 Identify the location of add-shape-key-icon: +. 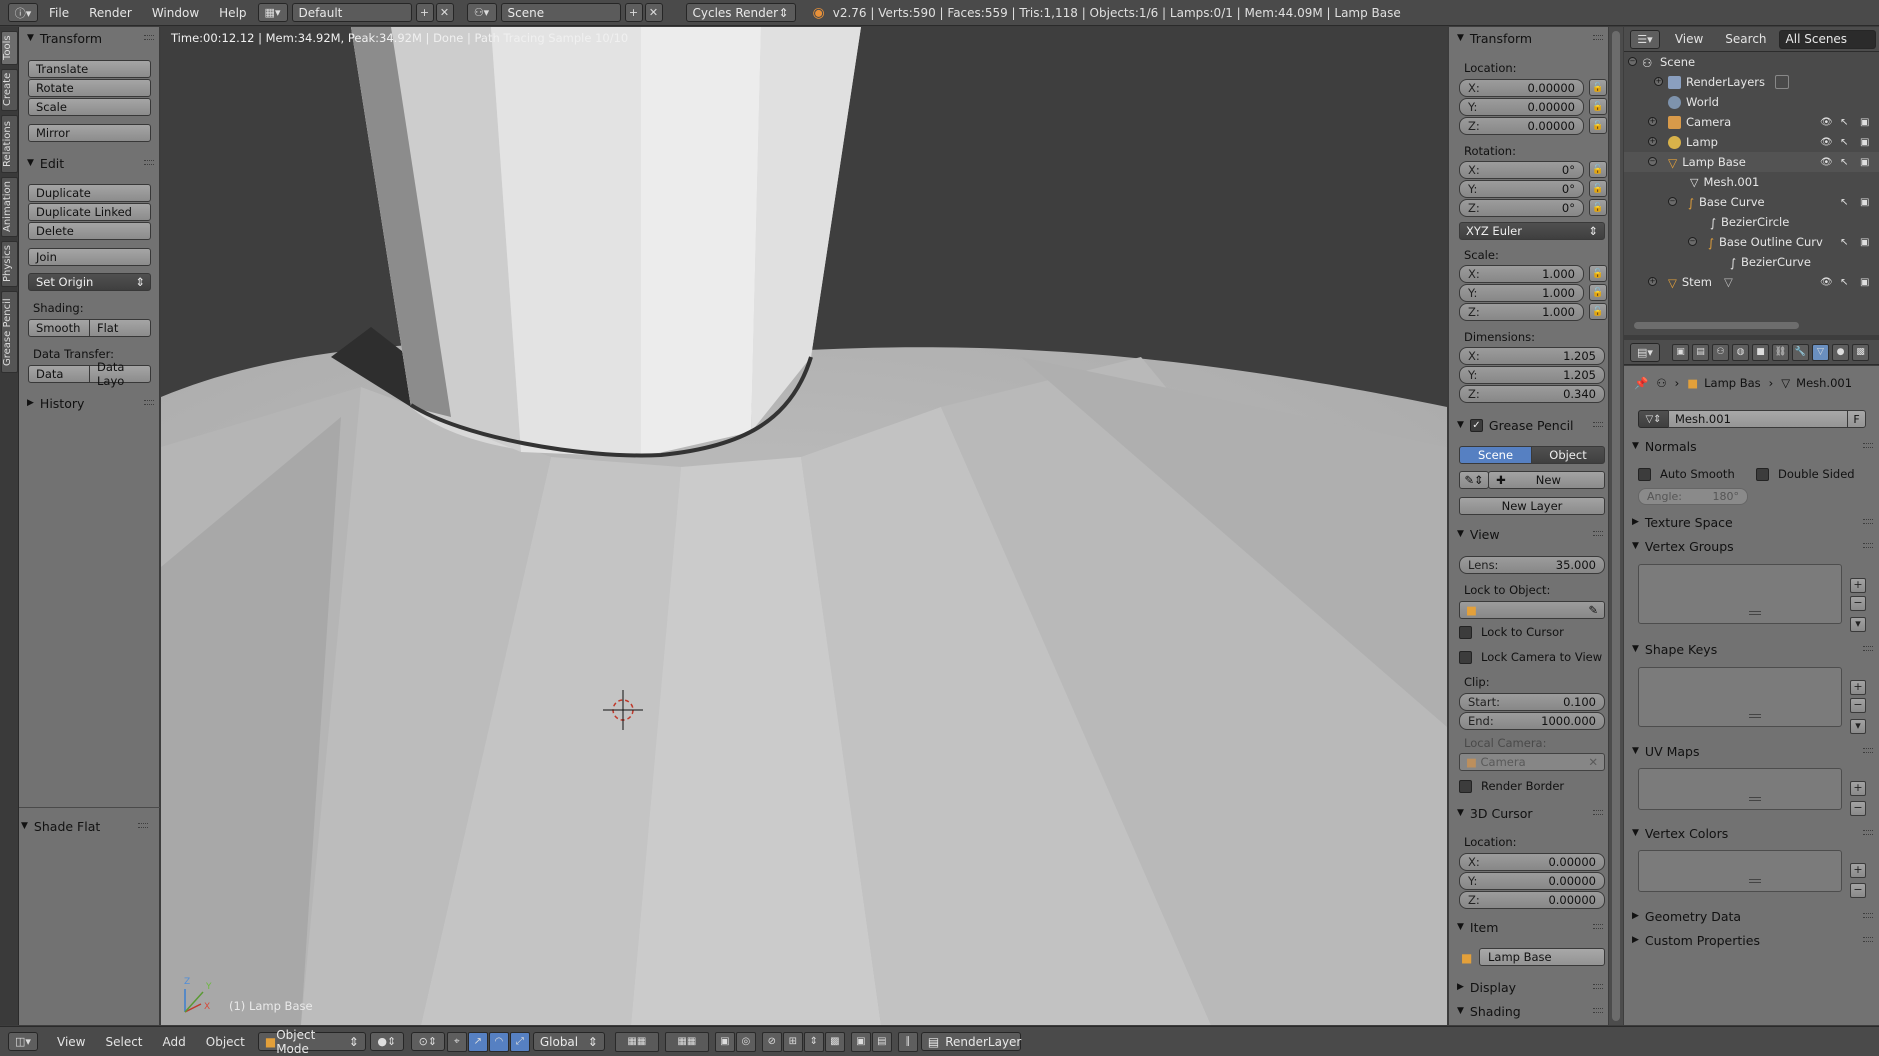
(1858, 687).